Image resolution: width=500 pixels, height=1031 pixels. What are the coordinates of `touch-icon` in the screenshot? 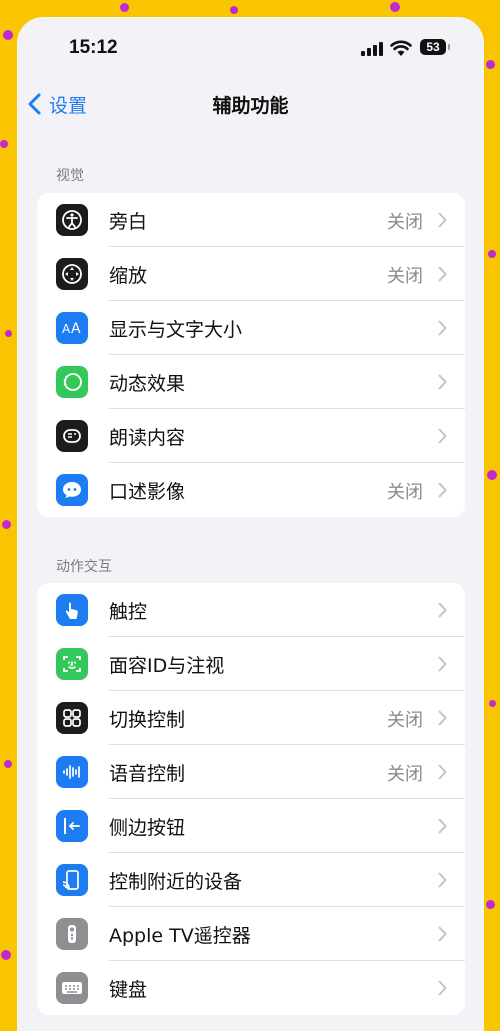 It's located at (72, 610).